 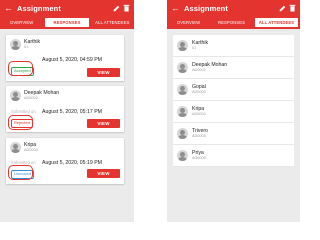 I want to click on attendee-id: AD0005, so click(x=199, y=136).